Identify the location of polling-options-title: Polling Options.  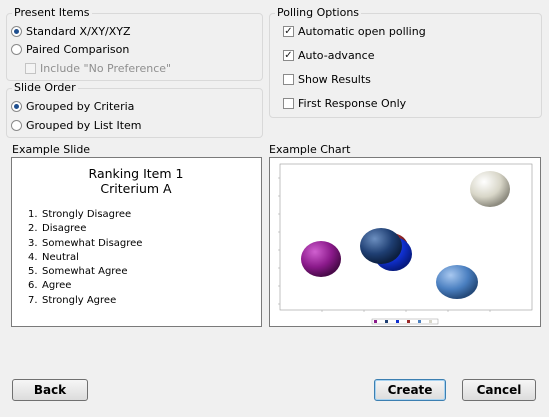
(318, 12).